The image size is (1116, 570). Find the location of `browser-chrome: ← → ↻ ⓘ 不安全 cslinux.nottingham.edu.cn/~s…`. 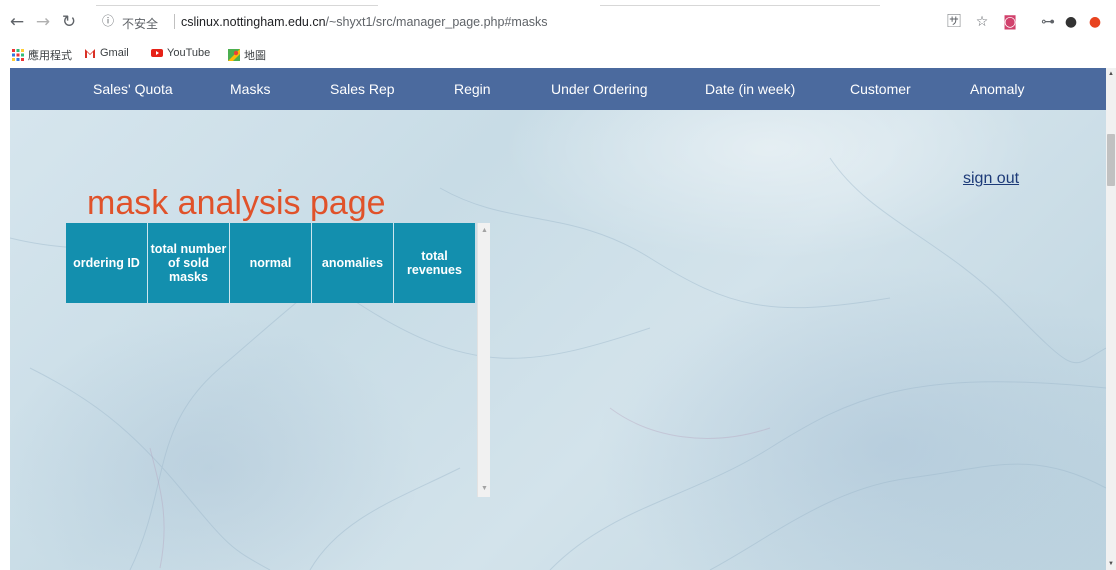

browser-chrome: ← → ↻ ⓘ 不安全 cslinux.nottingham.edu.cn/~s… is located at coordinates (558, 33).